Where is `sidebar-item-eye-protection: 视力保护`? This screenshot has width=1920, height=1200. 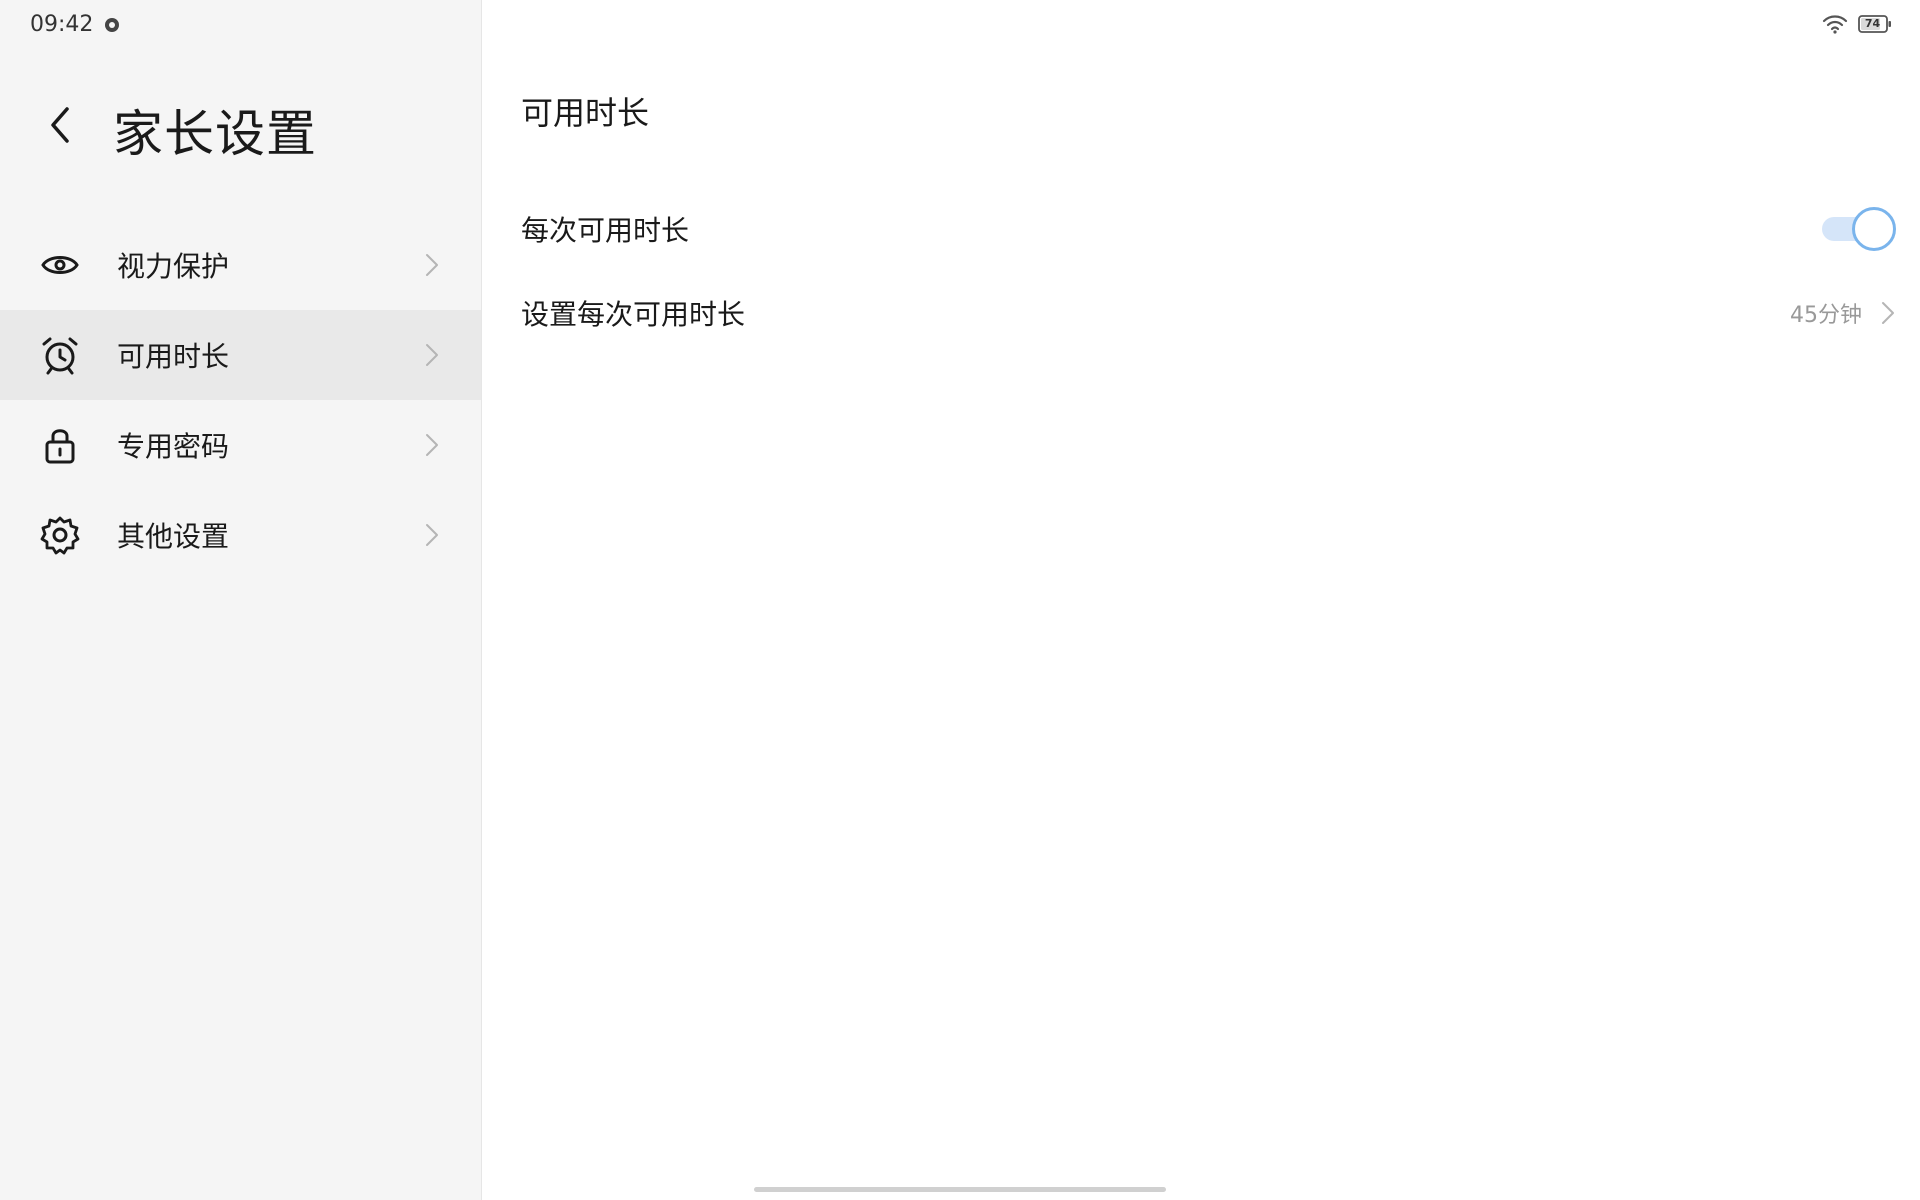 sidebar-item-eye-protection: 视力保护 is located at coordinates (240, 265).